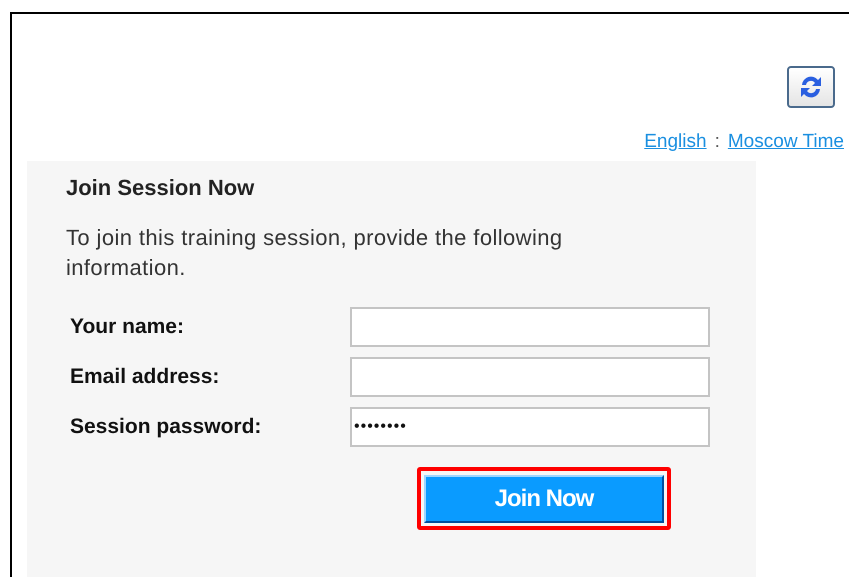  What do you see at coordinates (165, 427) in the screenshot?
I see `field-label: Session password:` at bounding box center [165, 427].